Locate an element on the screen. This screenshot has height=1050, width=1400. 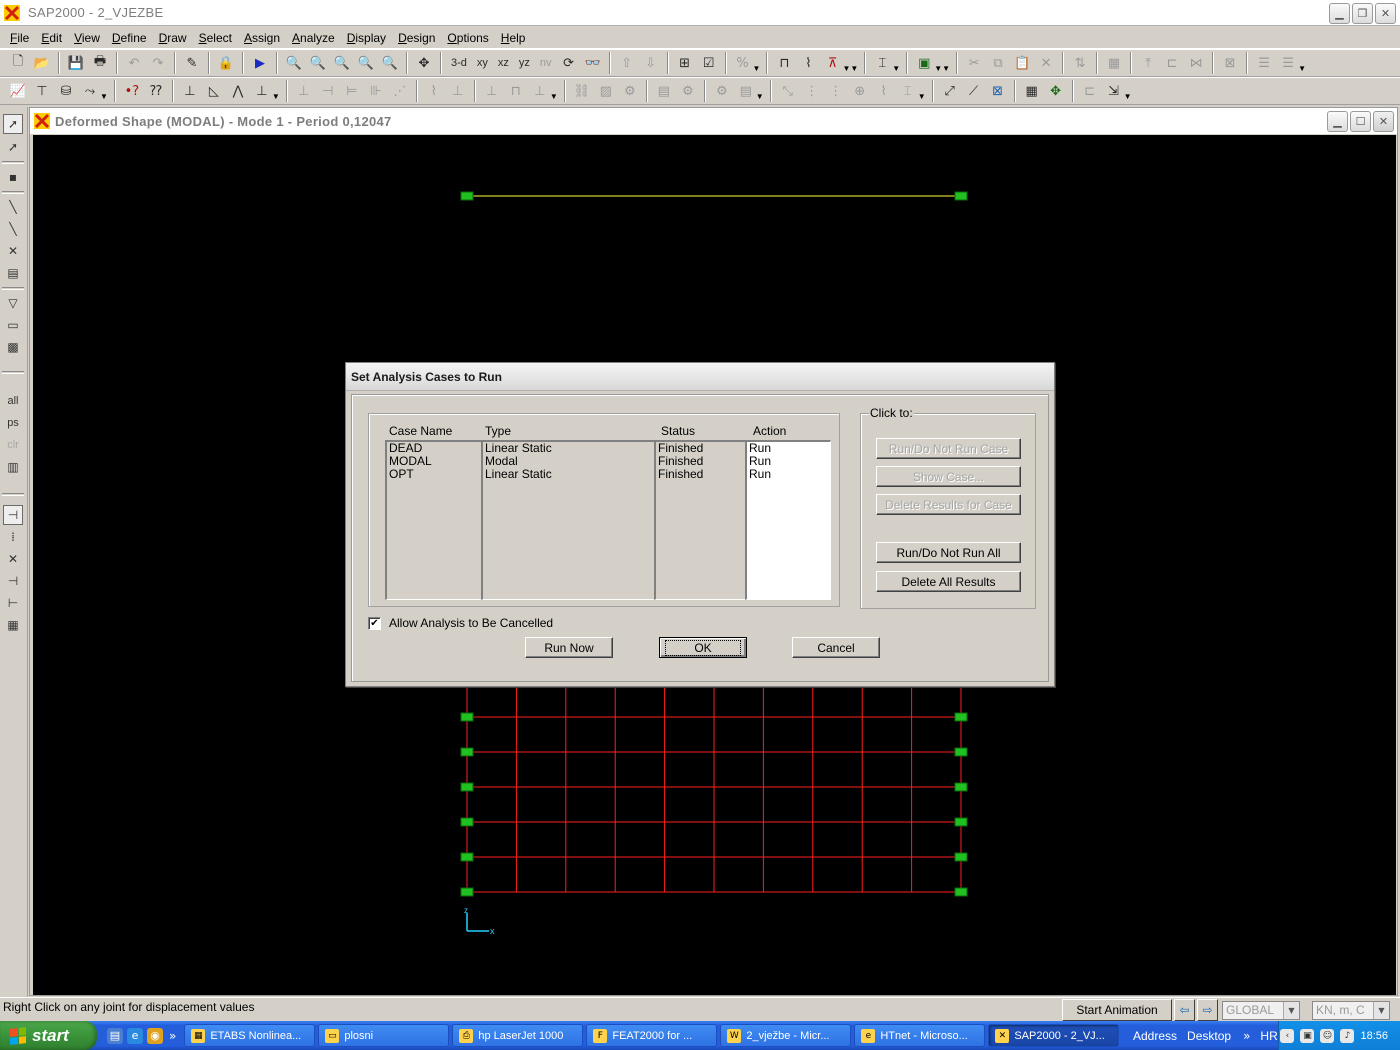
analysis-options-icon: ⁇ is located at coordinates (156, 91).